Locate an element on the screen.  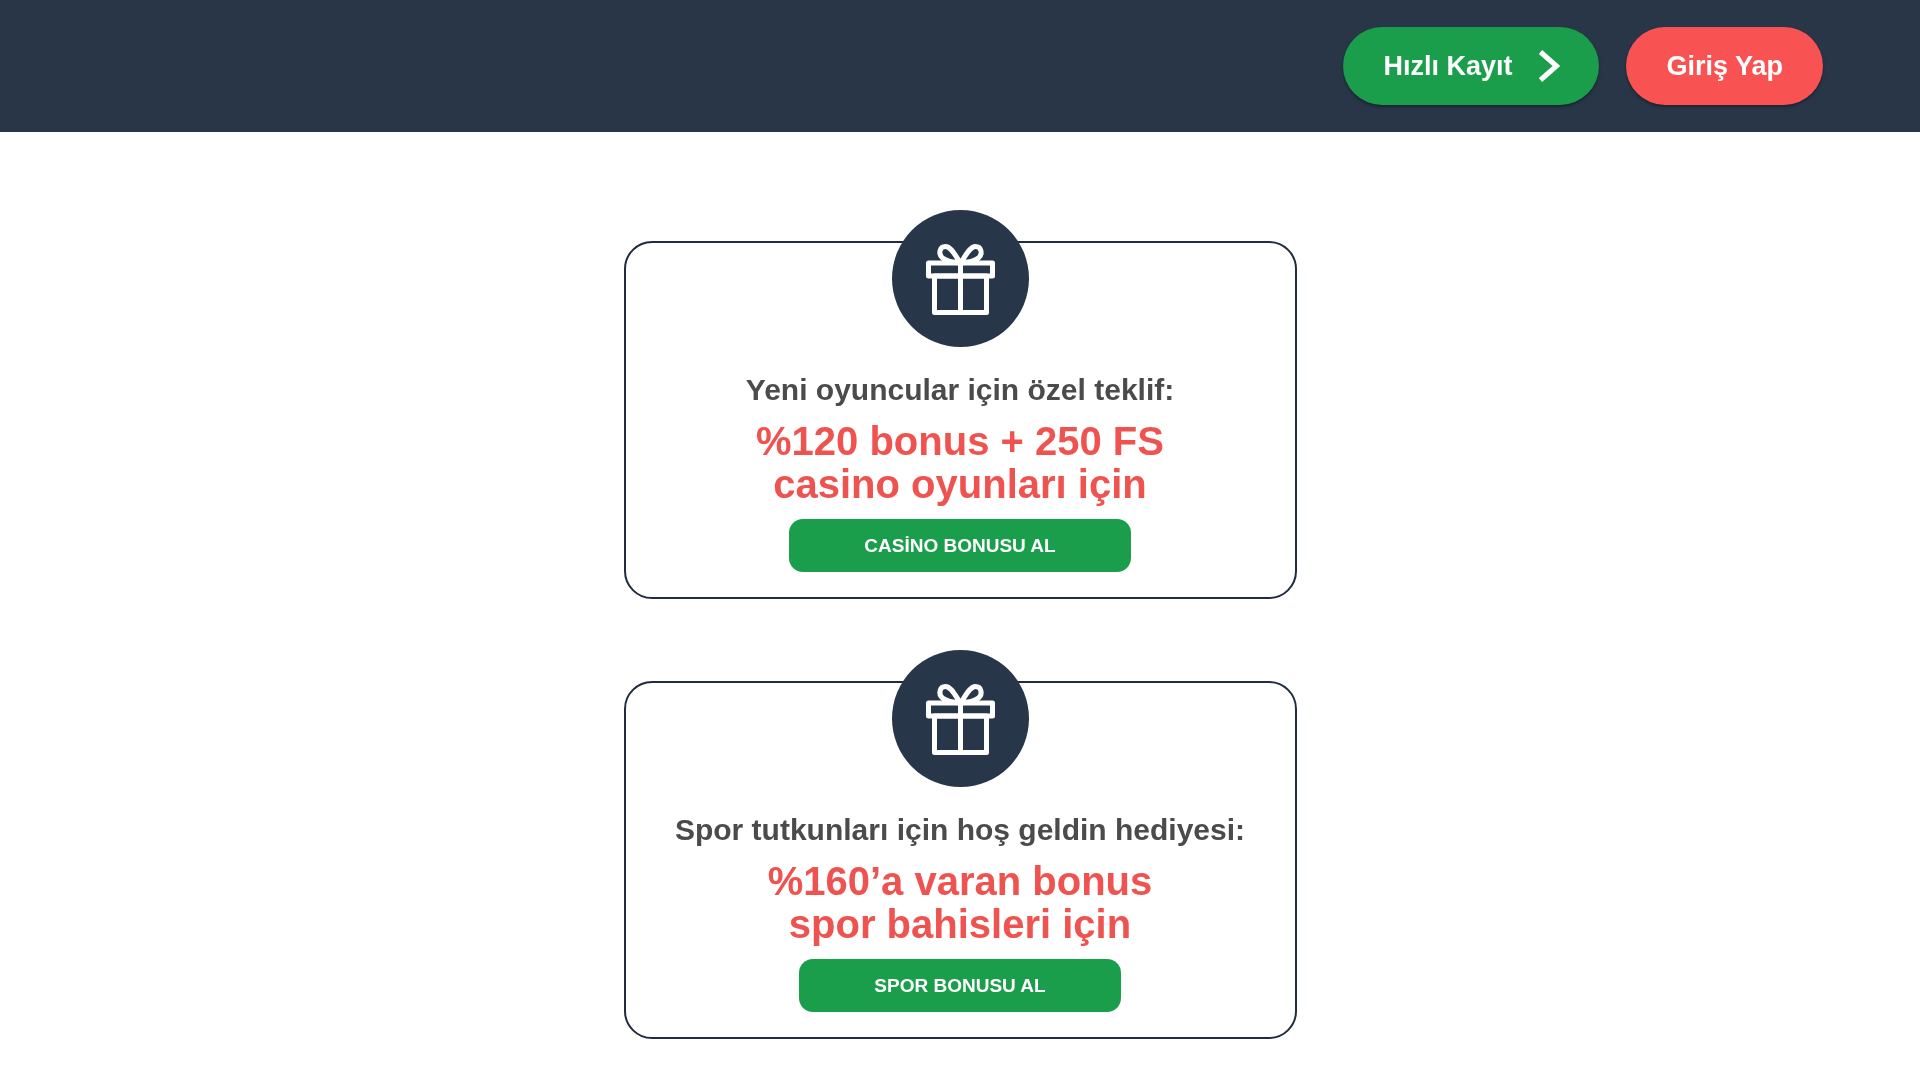
bonus-text: casino oyunları için is located at coordinates (960, 484).